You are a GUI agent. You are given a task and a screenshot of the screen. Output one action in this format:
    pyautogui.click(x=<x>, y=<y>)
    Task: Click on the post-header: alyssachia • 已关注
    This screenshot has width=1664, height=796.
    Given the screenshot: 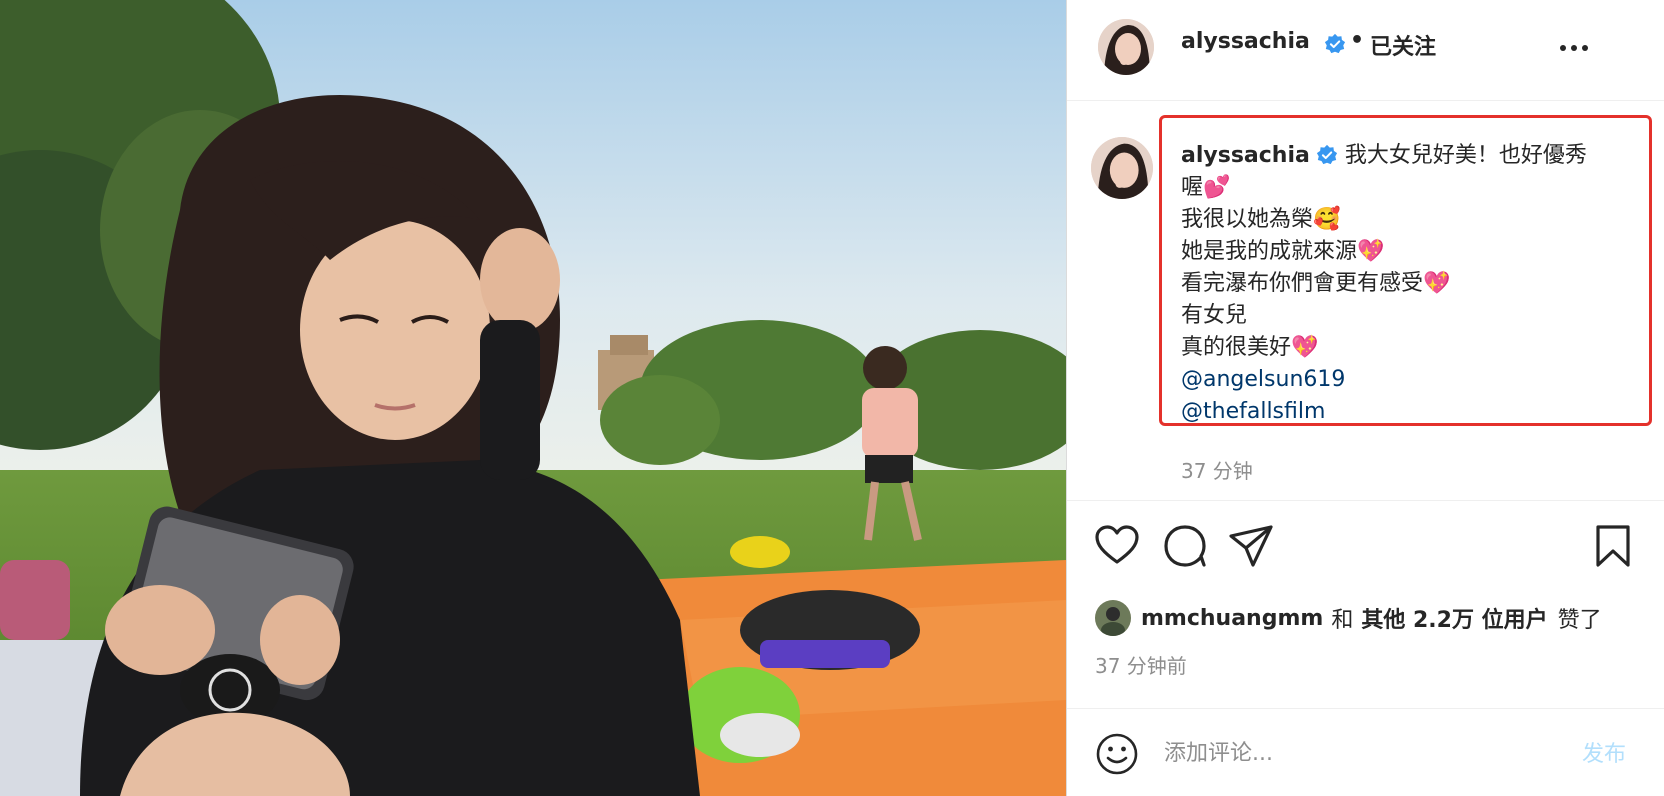 What is the action you would take?
    pyautogui.click(x=1365, y=50)
    